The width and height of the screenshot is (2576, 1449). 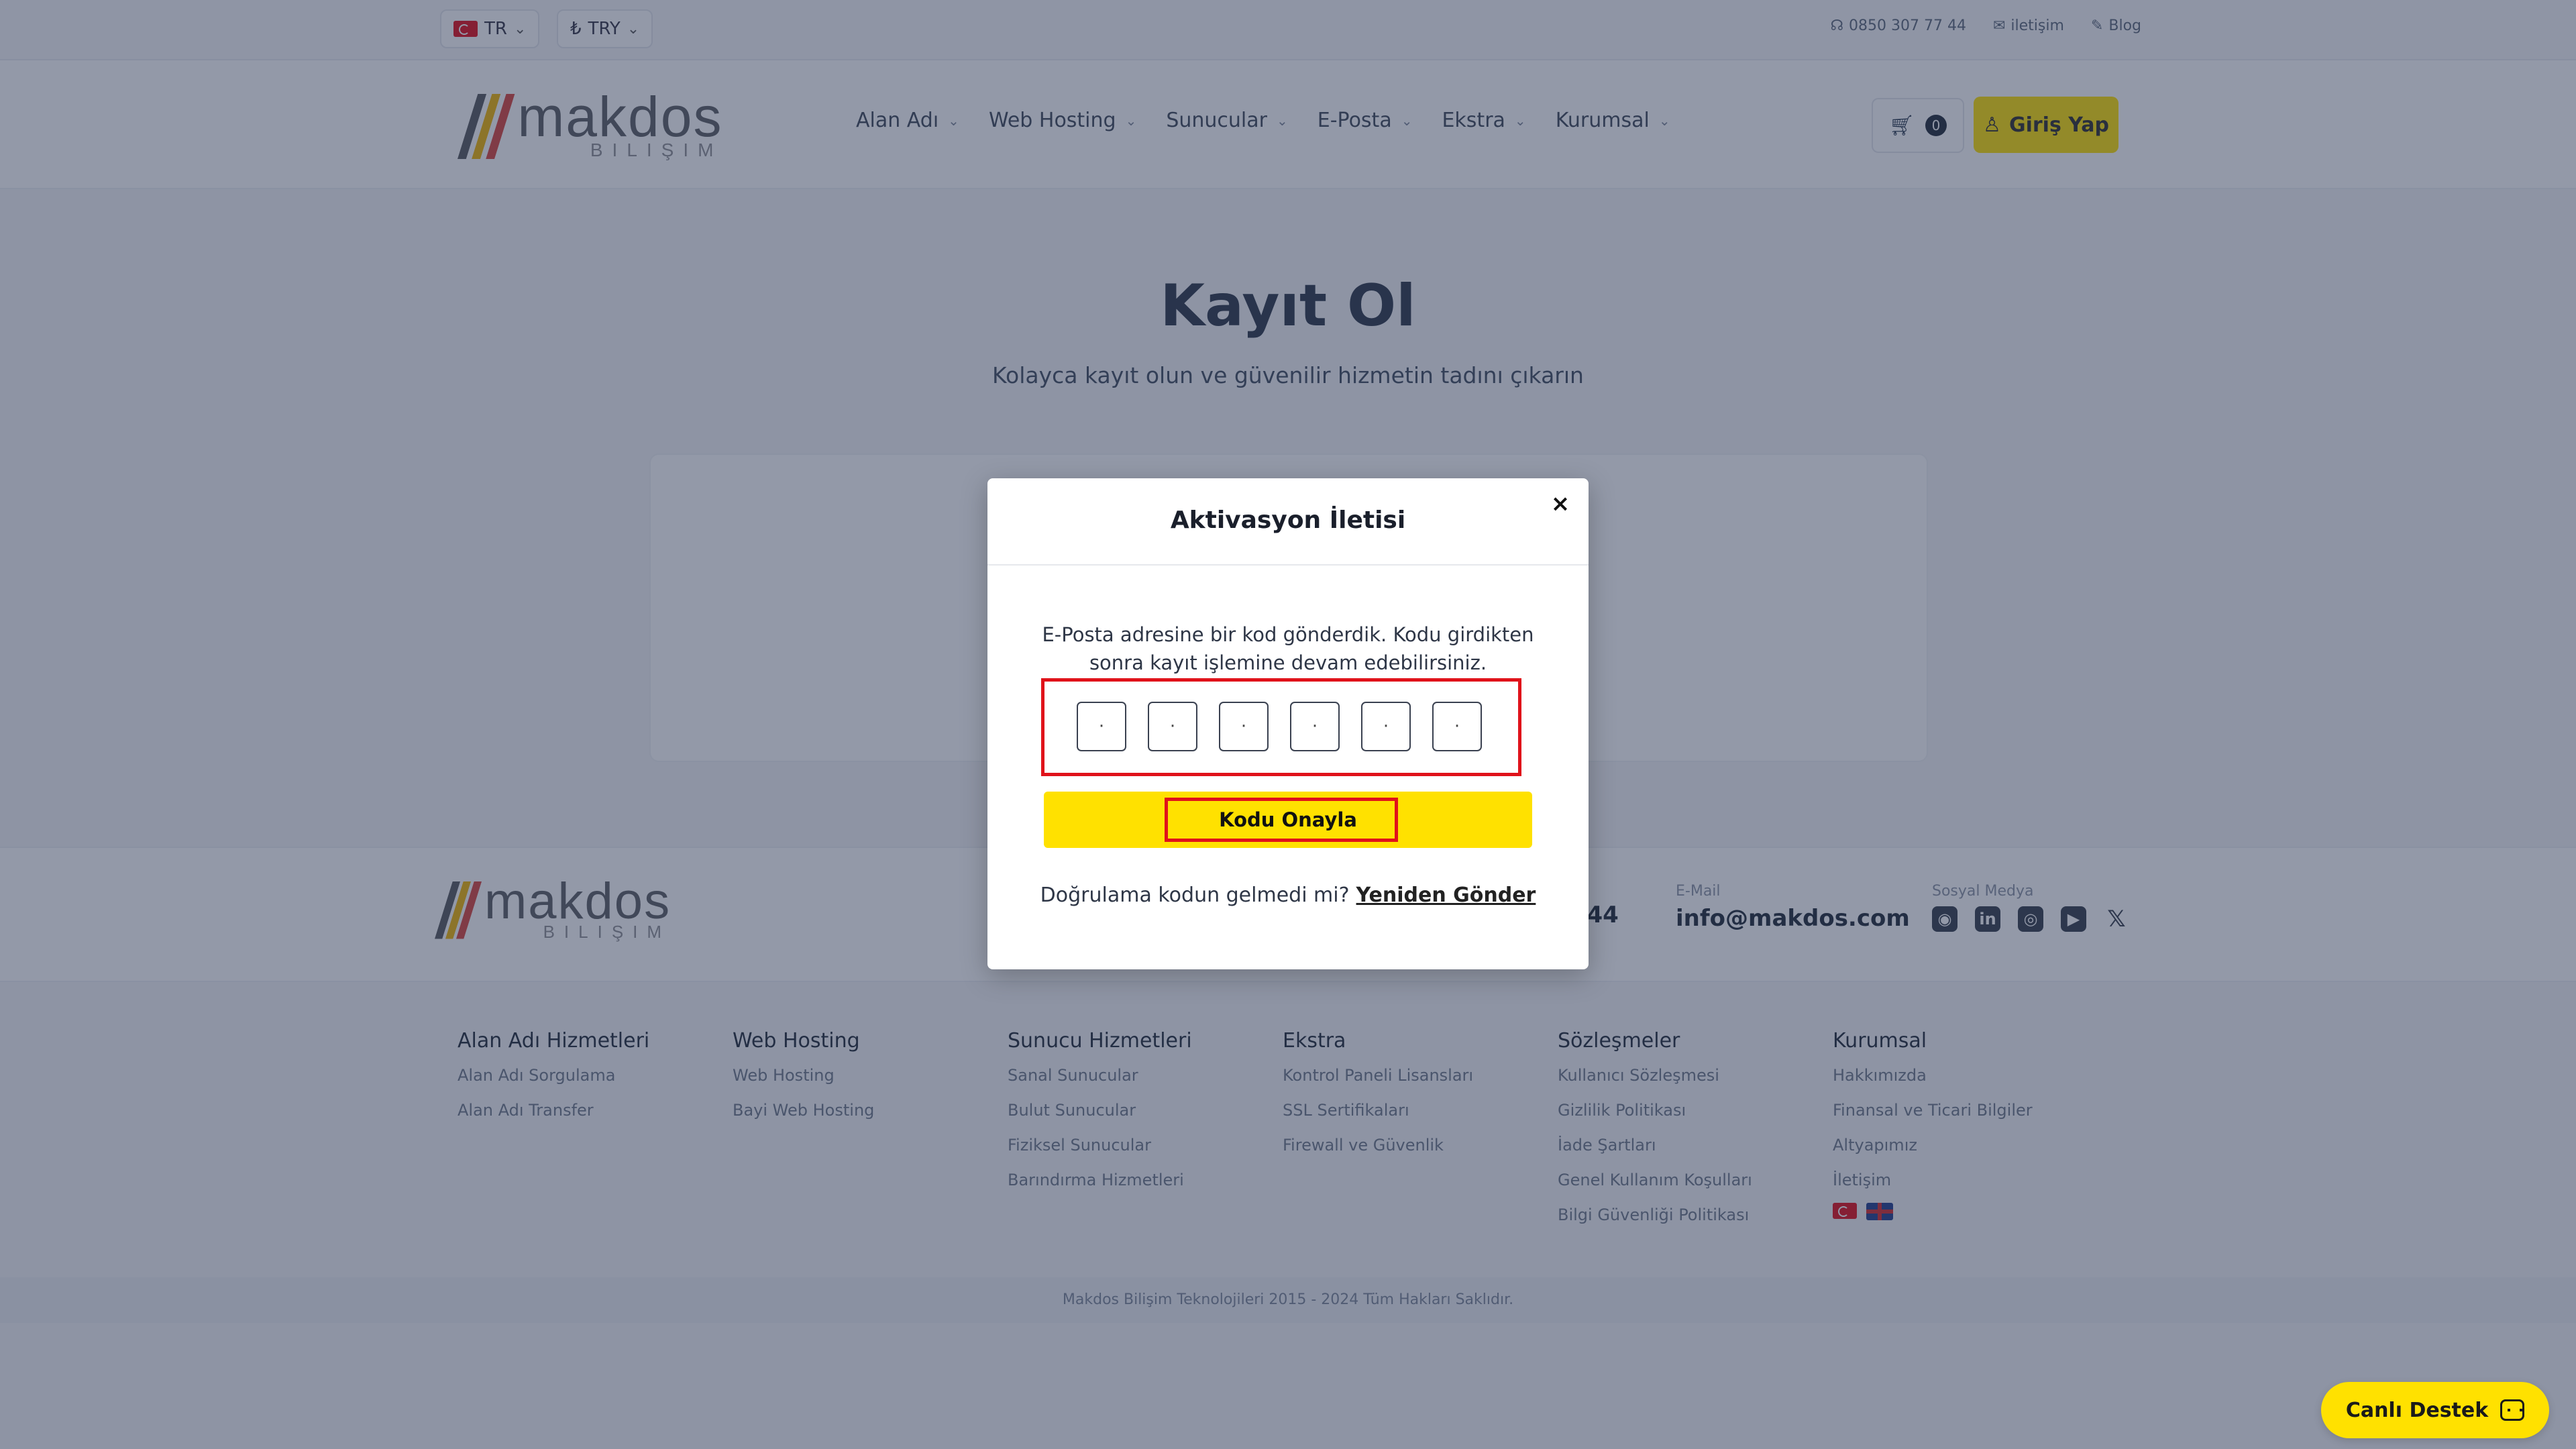 I want to click on confirm-code-button: Kodu Onayla, so click(x=1288, y=820).